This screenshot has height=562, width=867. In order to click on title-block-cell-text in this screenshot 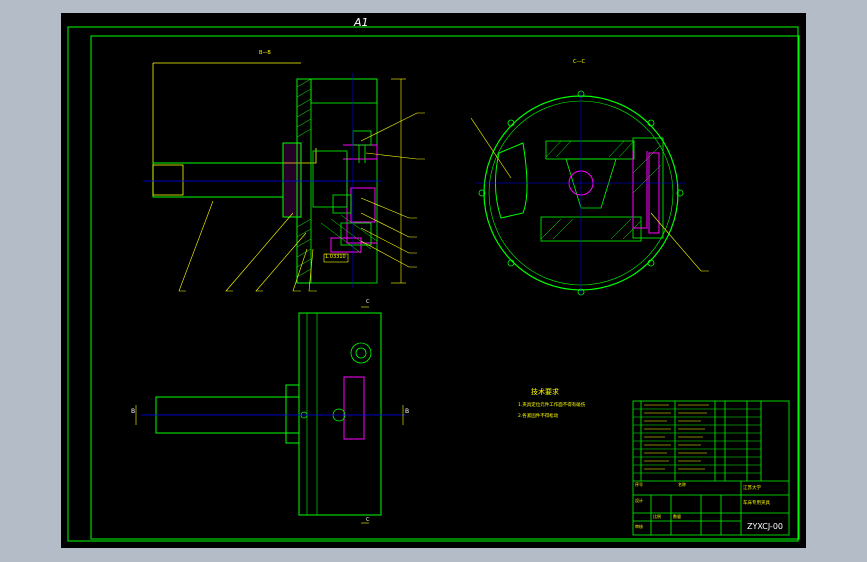, I will do `click(676, 437)`.